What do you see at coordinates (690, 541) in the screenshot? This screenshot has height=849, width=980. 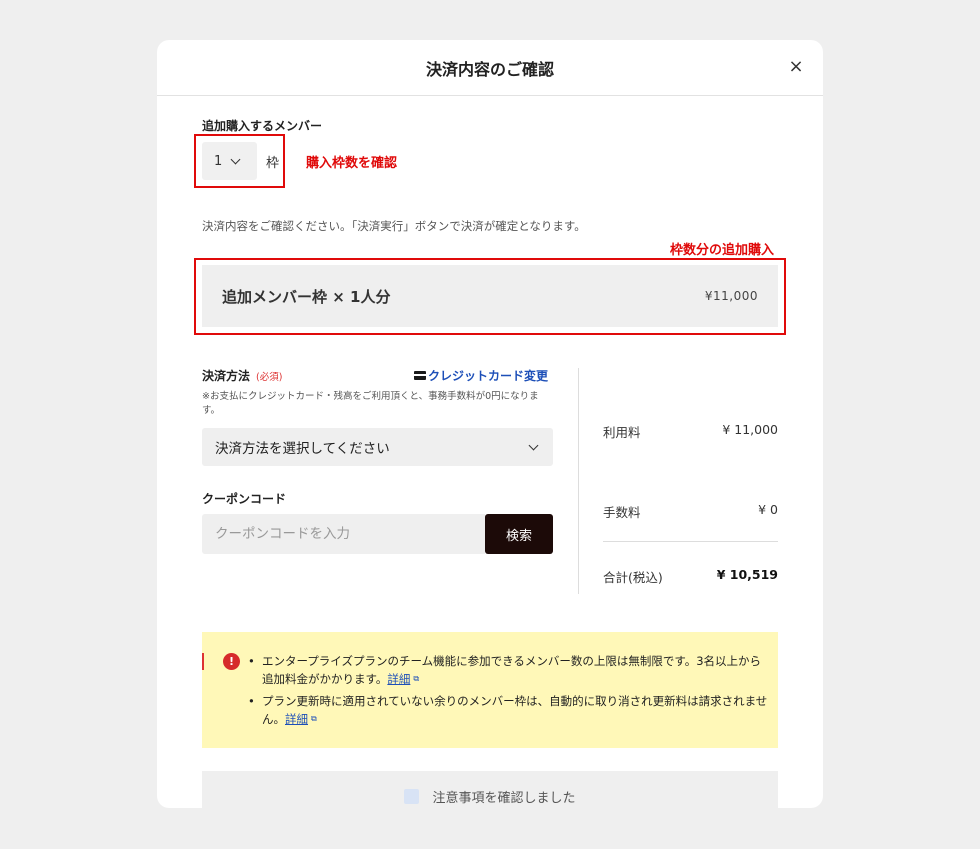 I see `fee-divider` at bounding box center [690, 541].